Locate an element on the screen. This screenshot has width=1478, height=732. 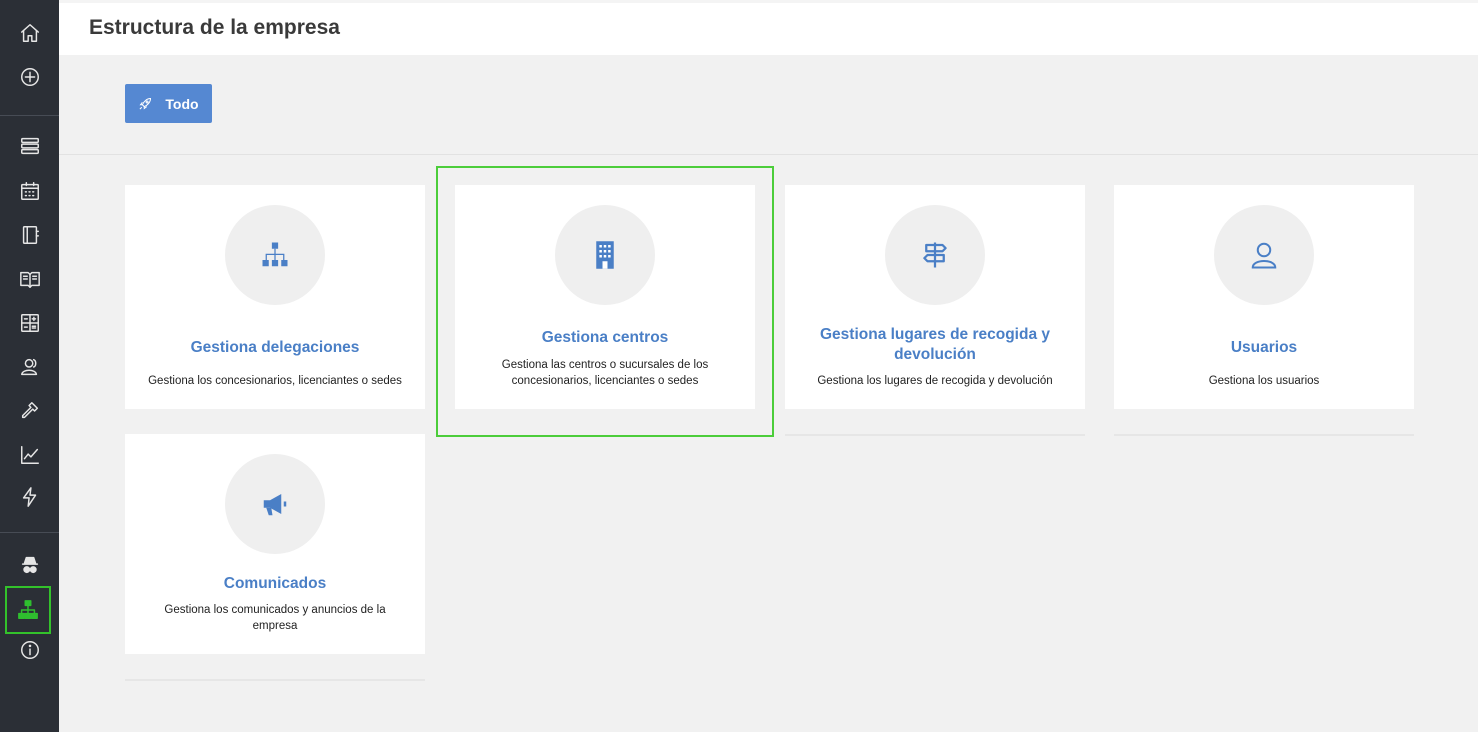
card-title: Gestiona centros is located at coordinates (605, 337).